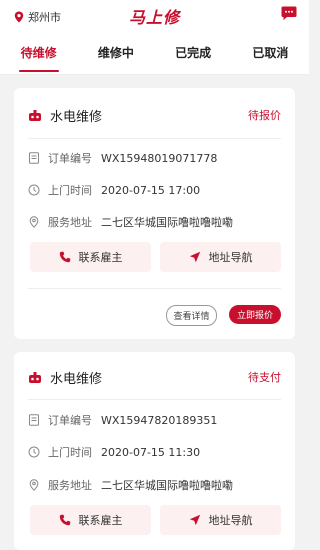 The image size is (320, 550). I want to click on tab-in-repair: 维修中, so click(116, 52).